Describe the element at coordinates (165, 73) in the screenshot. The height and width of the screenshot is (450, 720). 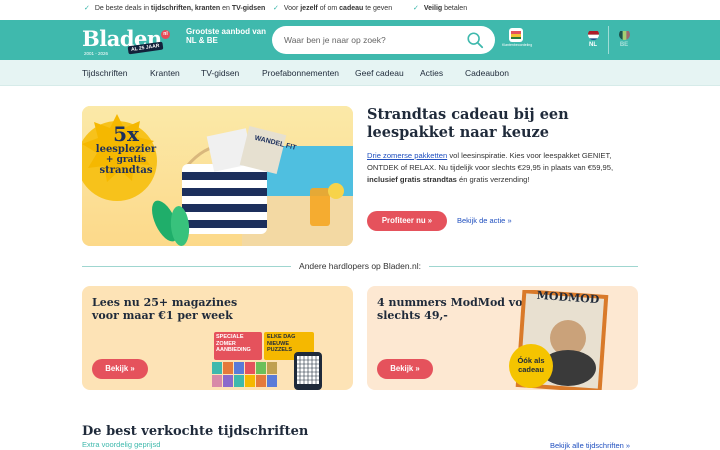
I see `nav-kranten: Kranten` at that location.